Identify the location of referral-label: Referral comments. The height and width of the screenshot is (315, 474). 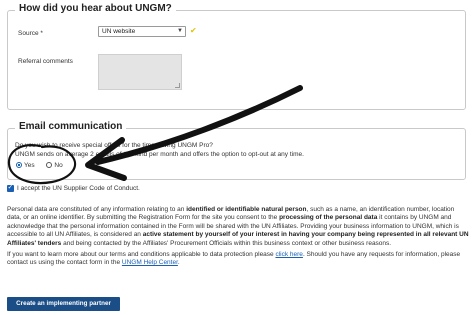
(45, 61).